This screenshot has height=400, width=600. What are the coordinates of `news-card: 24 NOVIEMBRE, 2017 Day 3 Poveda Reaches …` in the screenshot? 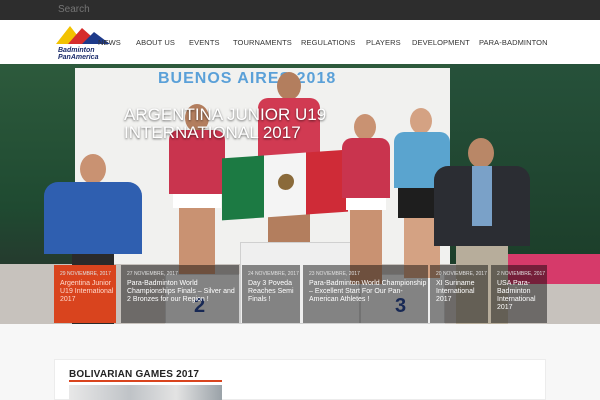 It's located at (271, 294).